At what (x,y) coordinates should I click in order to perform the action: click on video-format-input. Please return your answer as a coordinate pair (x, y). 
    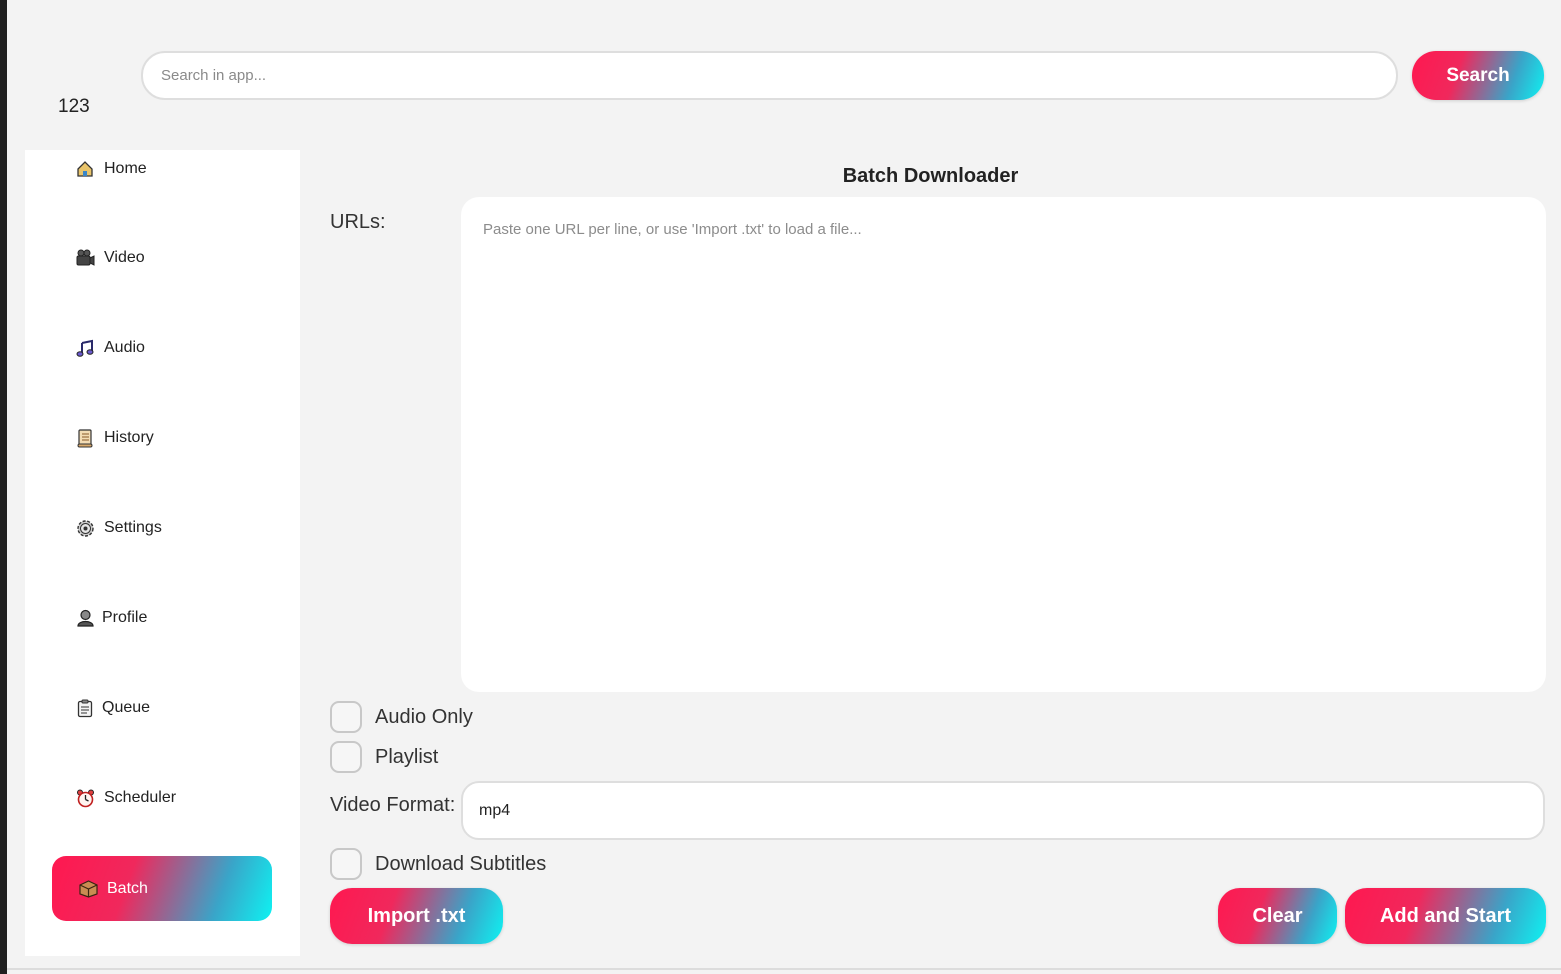
    Looking at the image, I should click on (1003, 810).